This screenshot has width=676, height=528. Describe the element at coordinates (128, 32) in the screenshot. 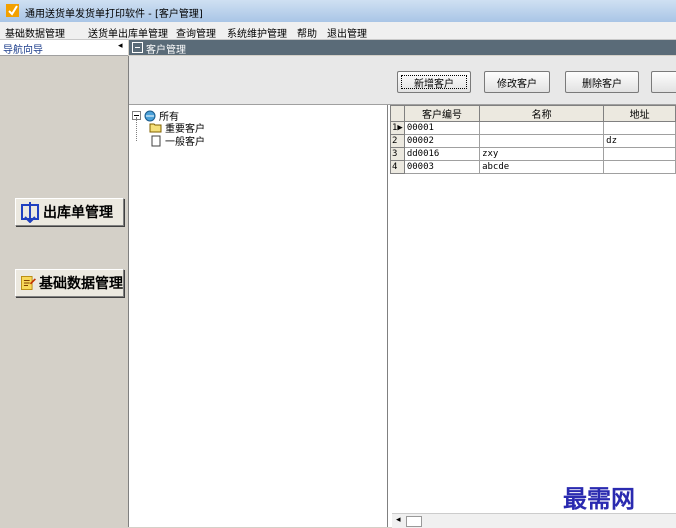

I see `menu-delivery: 送货单出库单管理` at that location.